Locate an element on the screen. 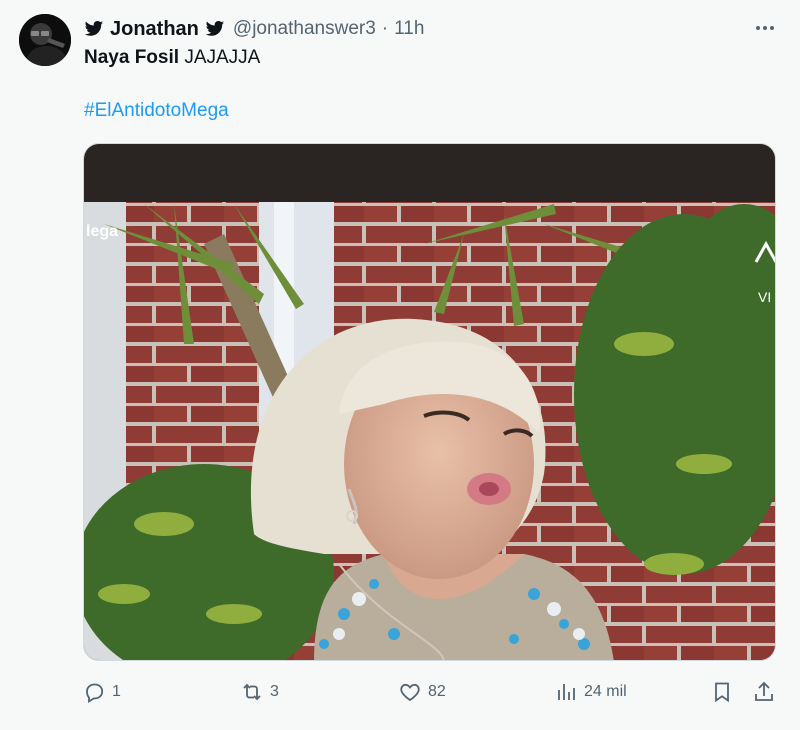 This screenshot has width=800, height=730. share-icon is located at coordinates (764, 691).